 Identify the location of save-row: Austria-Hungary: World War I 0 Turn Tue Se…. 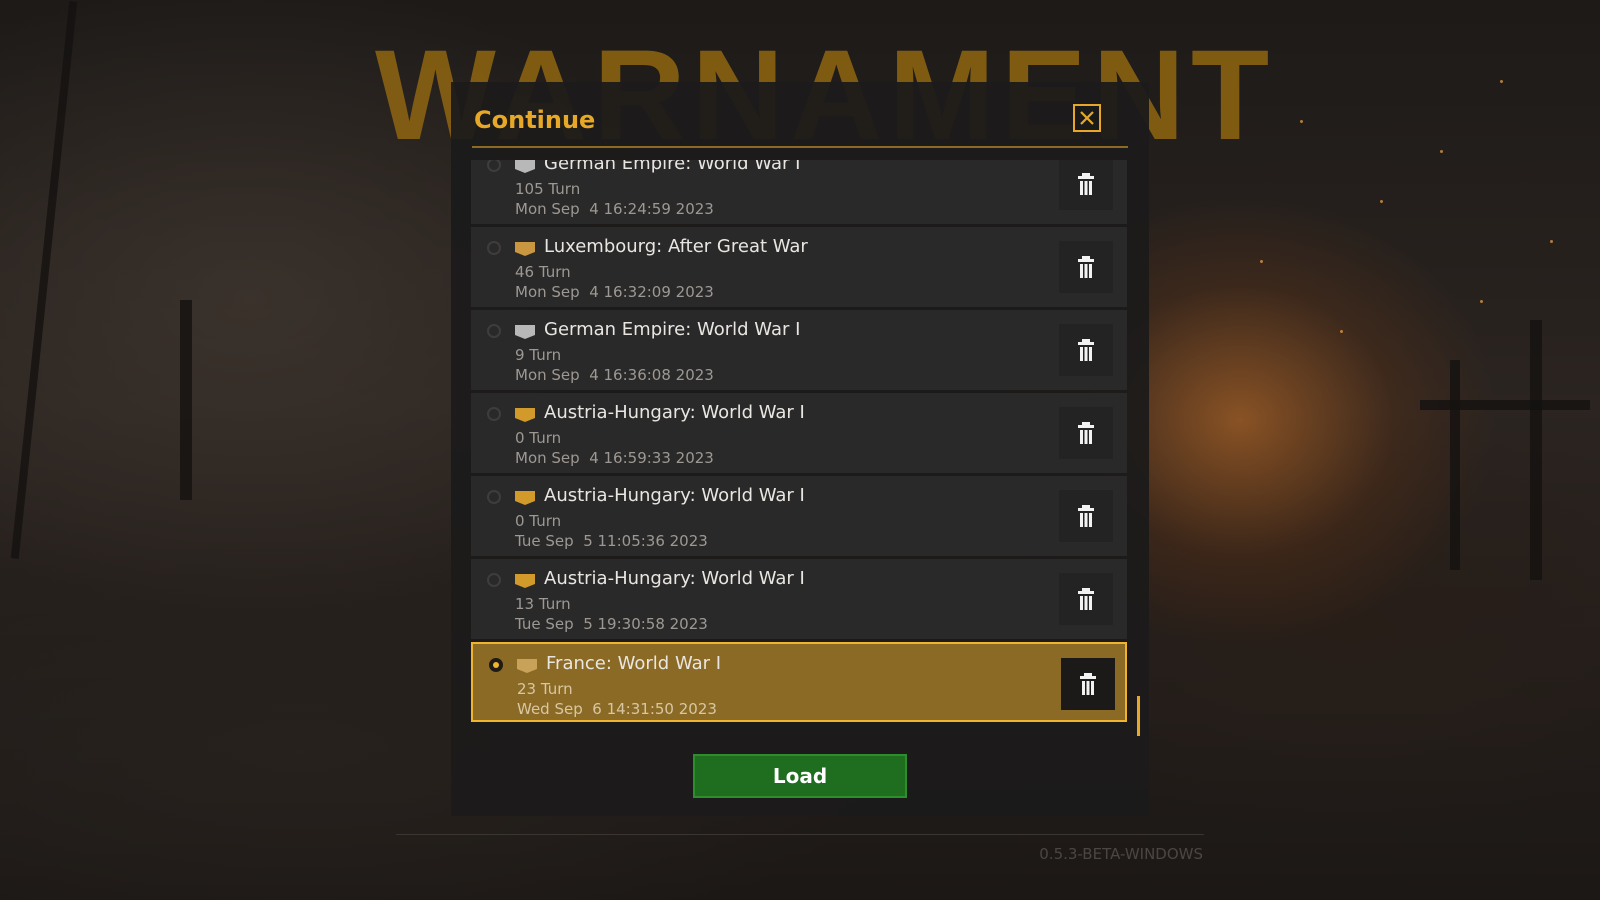
(799, 516).